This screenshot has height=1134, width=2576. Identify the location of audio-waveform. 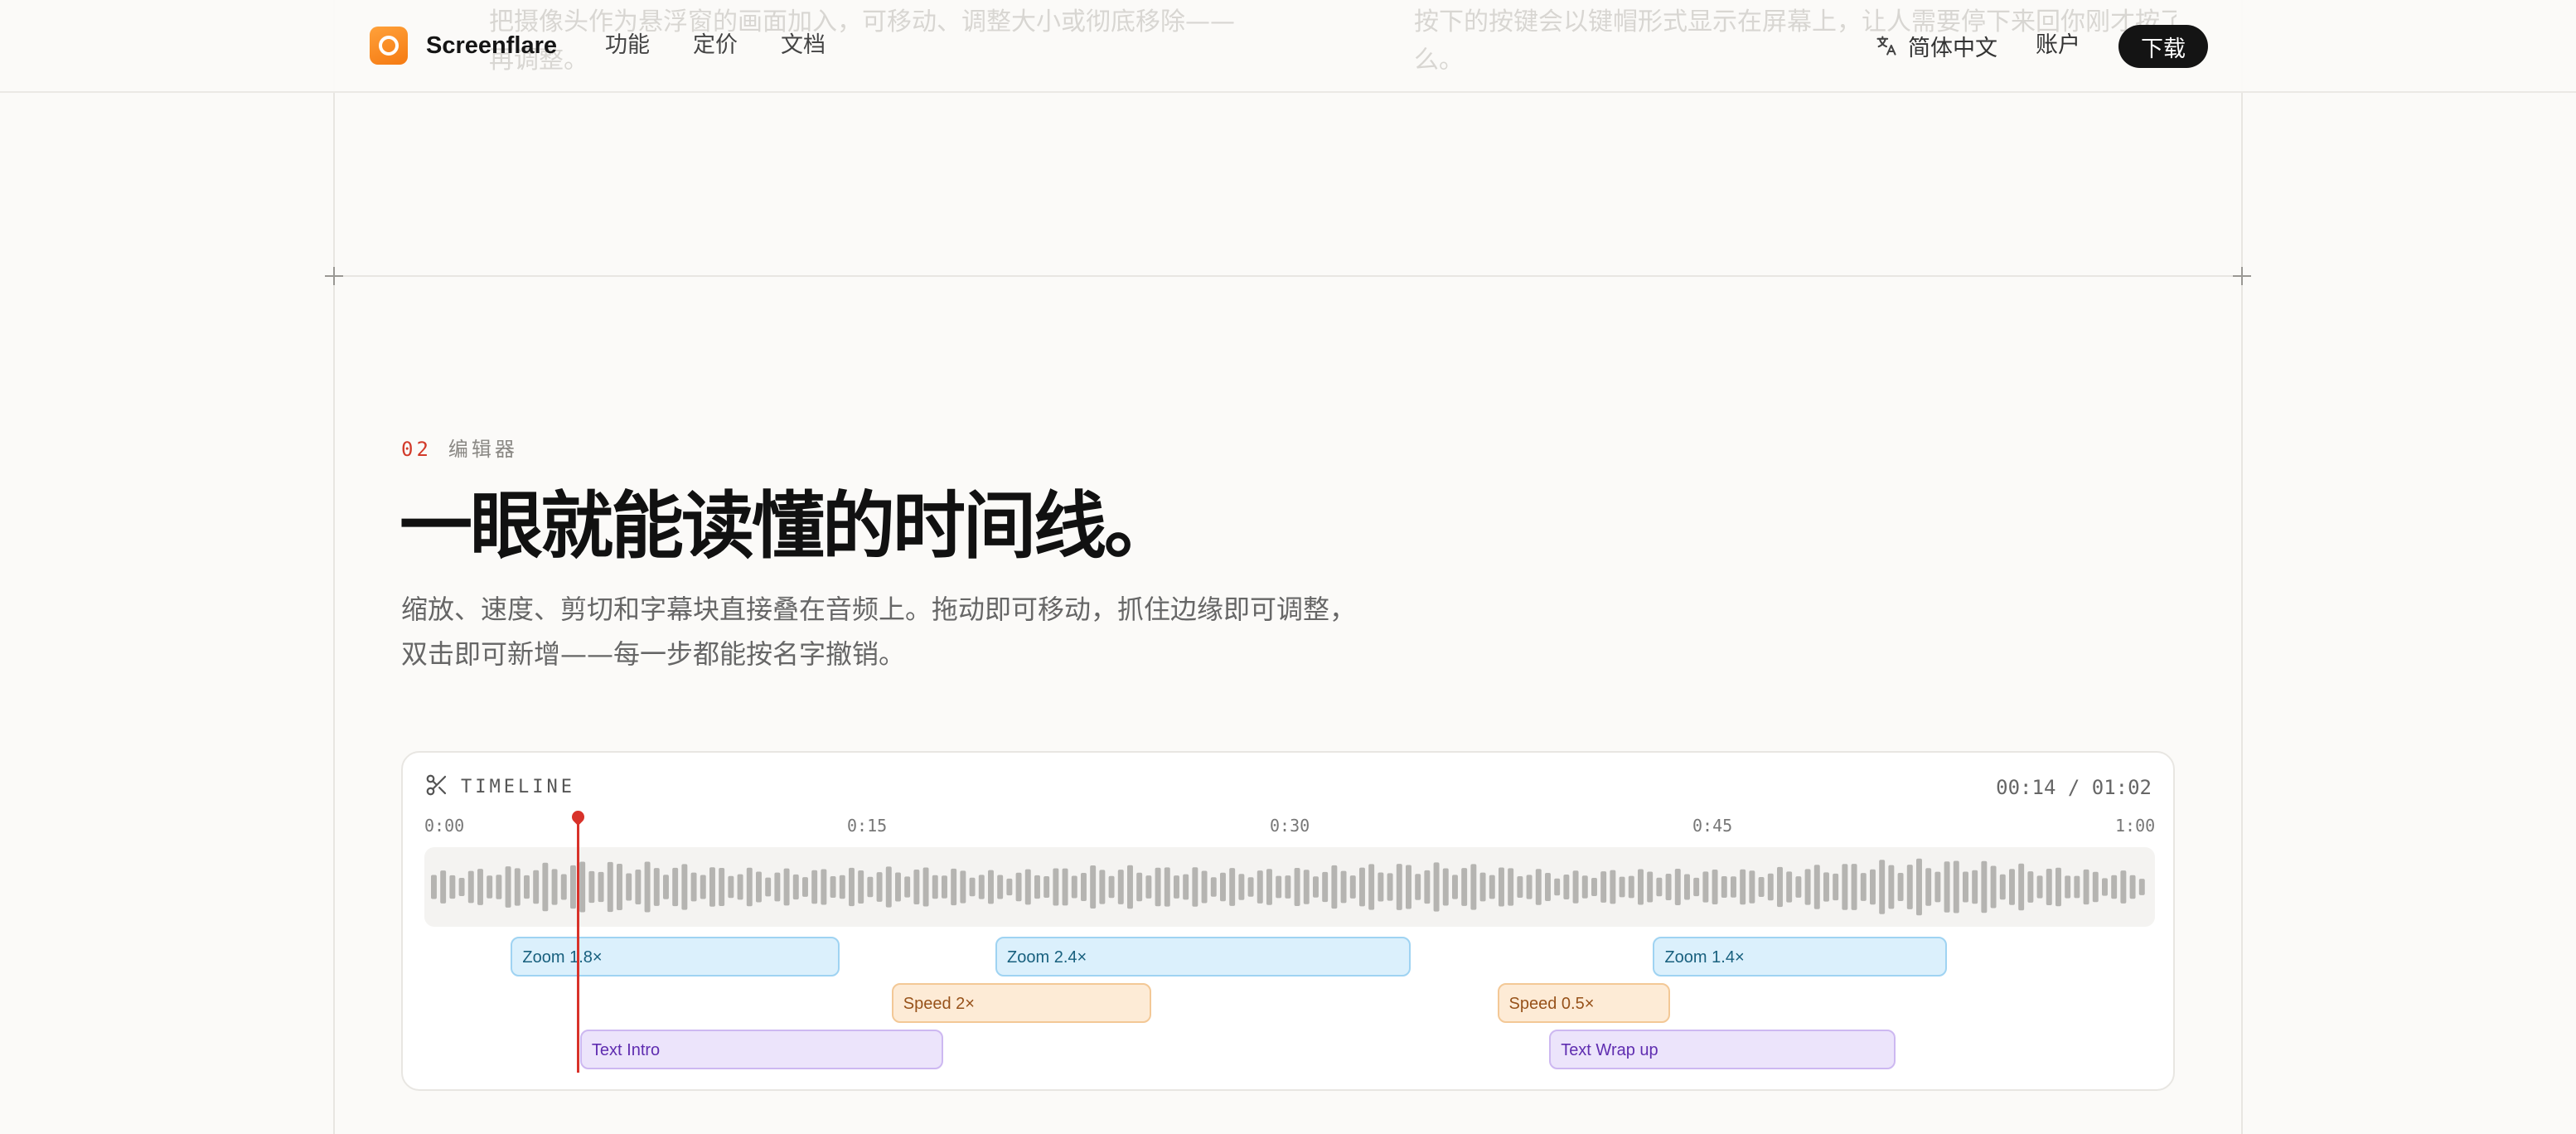
(1288, 887).